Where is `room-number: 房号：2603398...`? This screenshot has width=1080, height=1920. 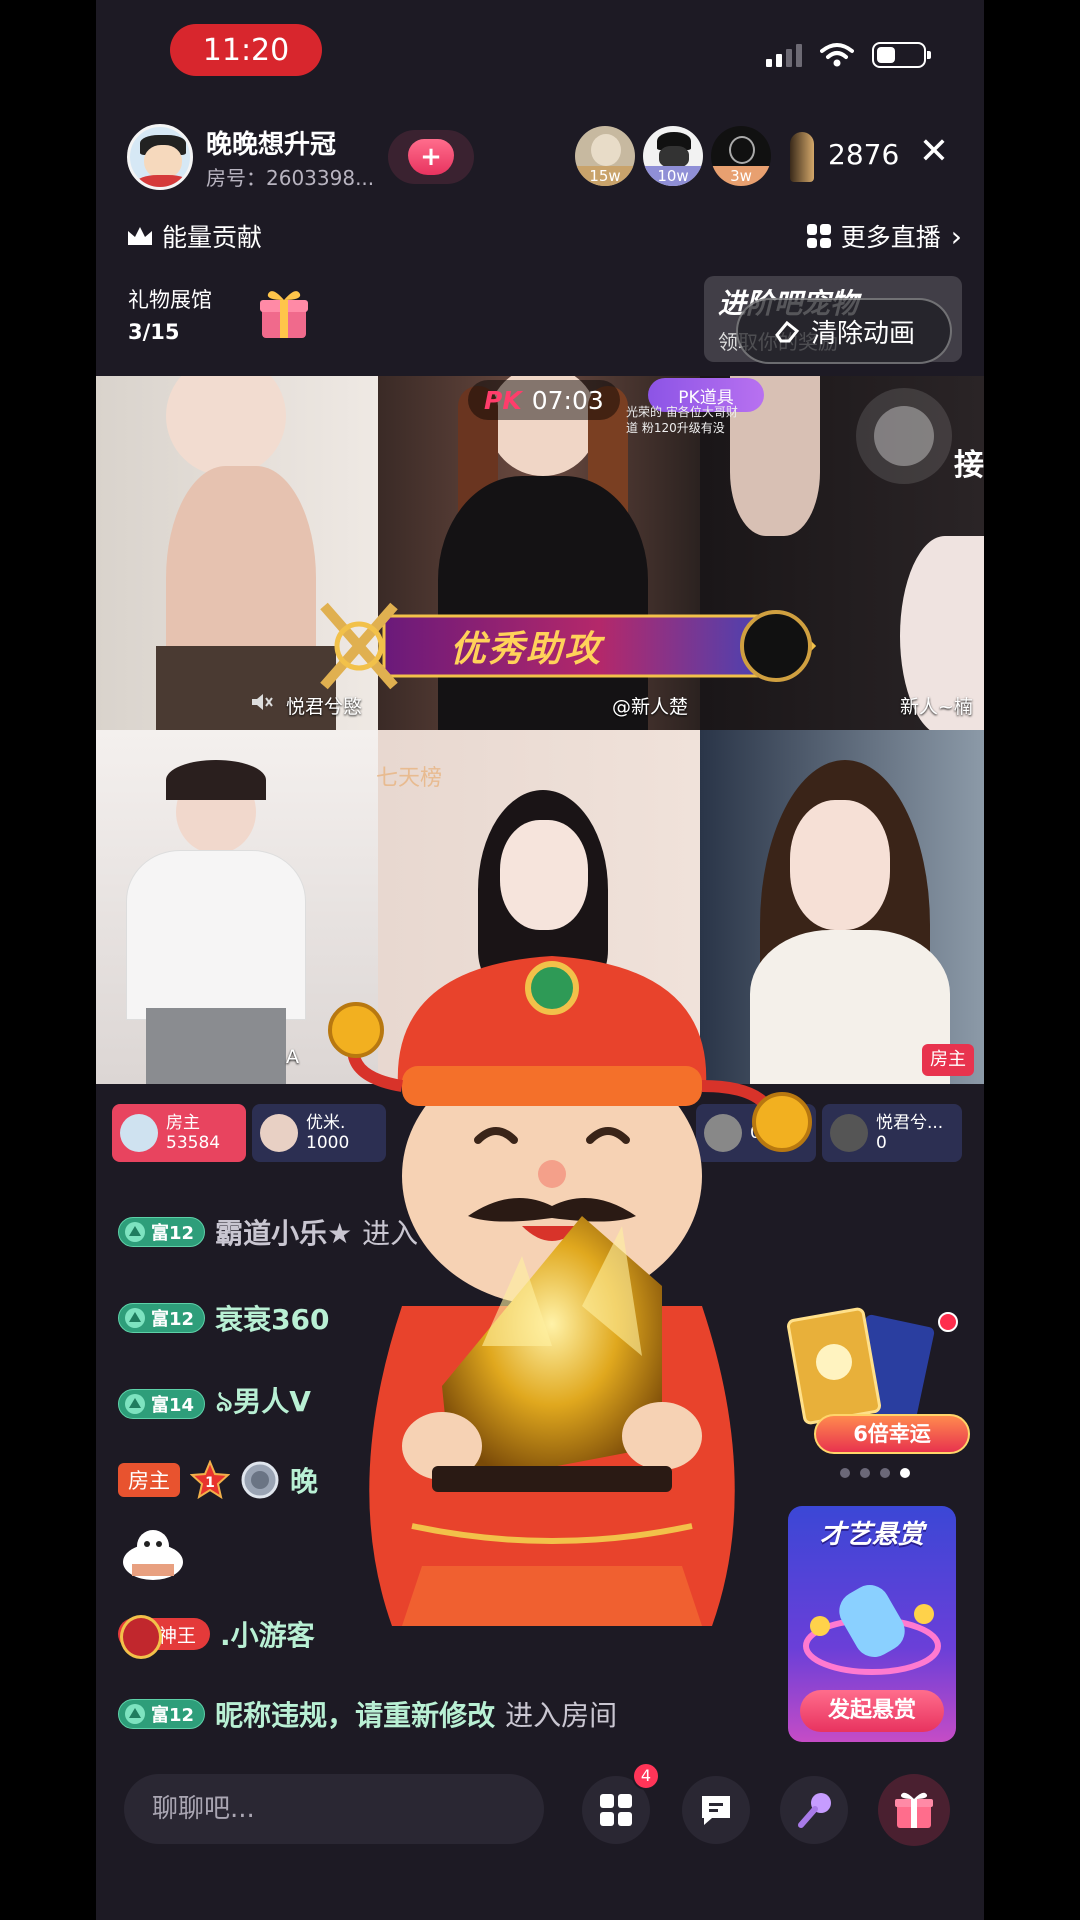 room-number: 房号：2603398... is located at coordinates (290, 178).